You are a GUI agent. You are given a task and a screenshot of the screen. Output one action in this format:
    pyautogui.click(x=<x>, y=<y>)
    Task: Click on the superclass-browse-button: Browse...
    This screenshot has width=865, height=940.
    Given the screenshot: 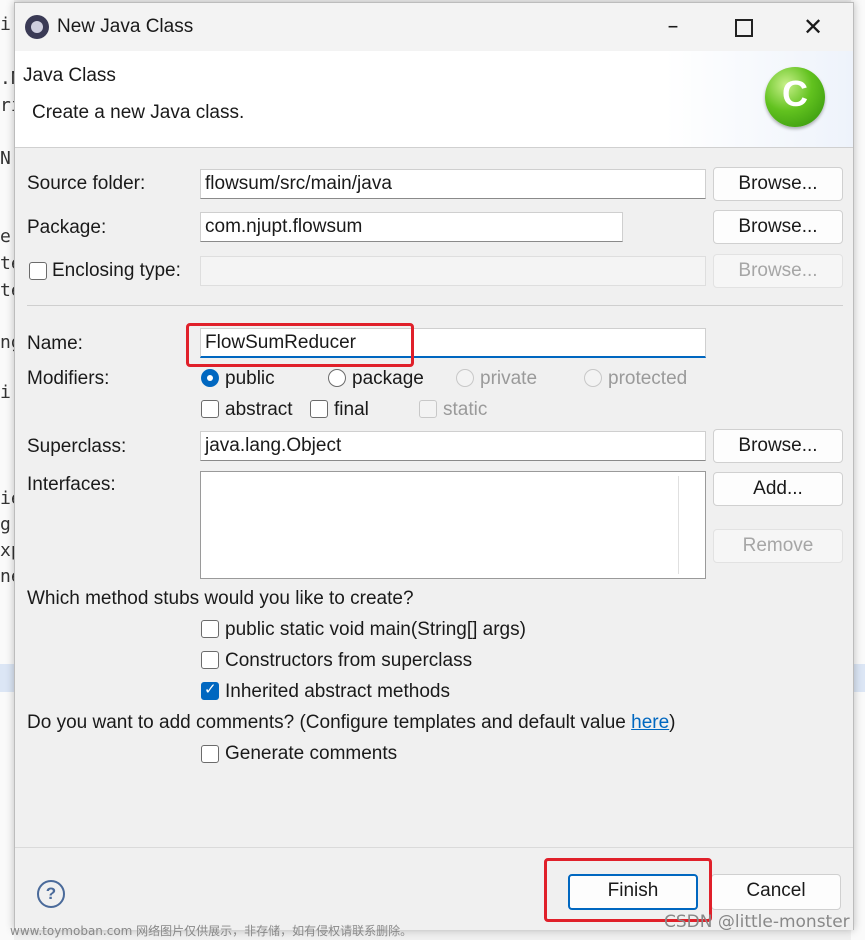 What is the action you would take?
    pyautogui.click(x=778, y=446)
    